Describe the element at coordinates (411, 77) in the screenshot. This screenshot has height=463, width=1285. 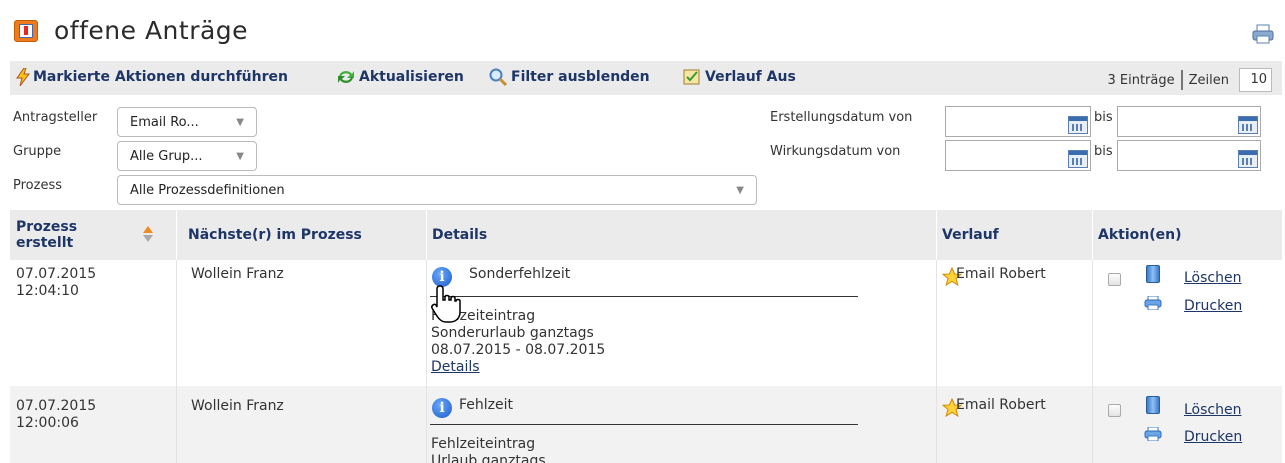
I see `refresh-label: Aktualisieren` at that location.